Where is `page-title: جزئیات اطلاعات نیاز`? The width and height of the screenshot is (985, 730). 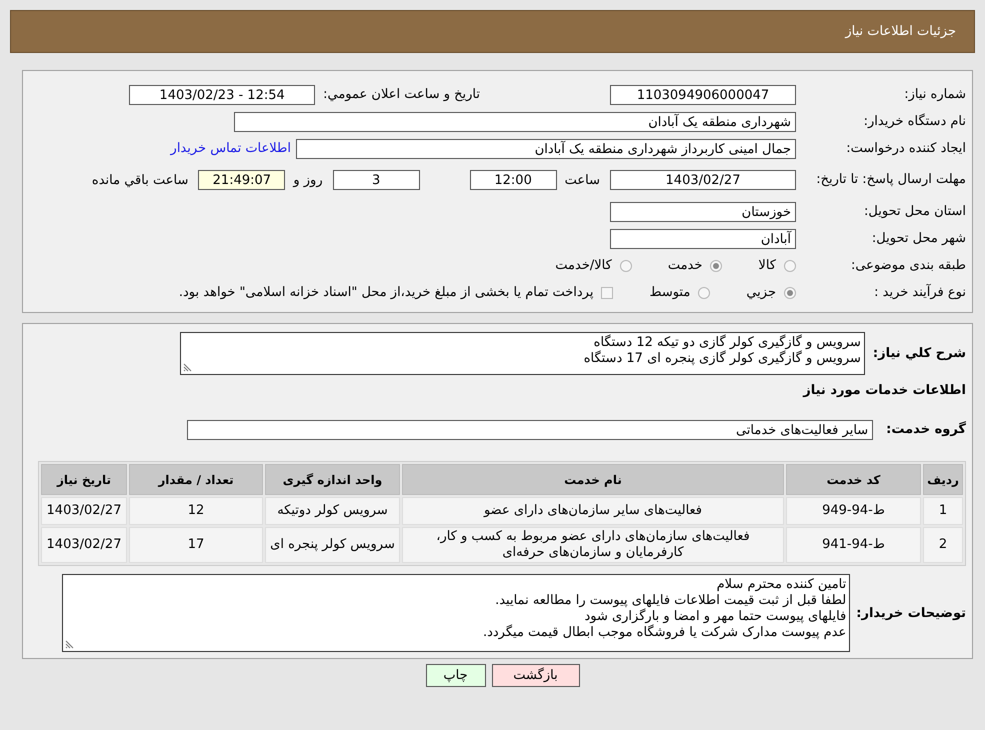 page-title: جزئیات اطلاعات نیاز is located at coordinates (900, 31).